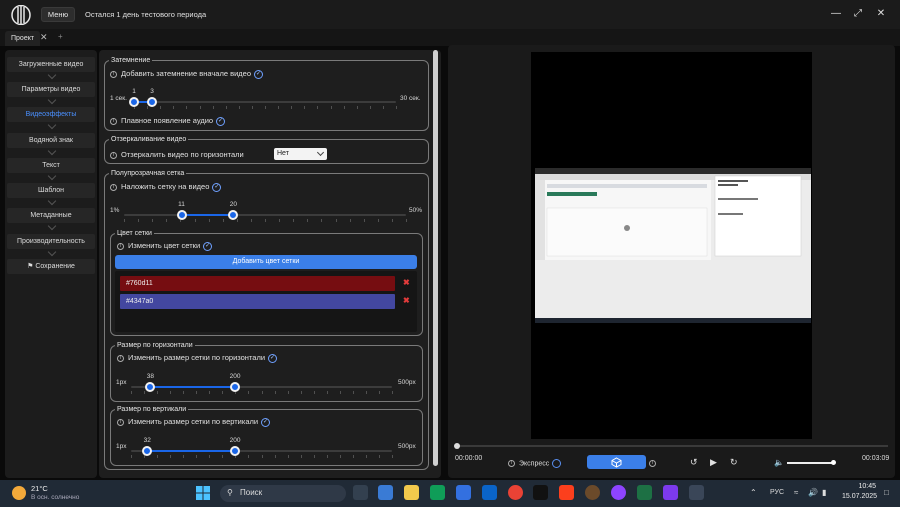 This screenshot has width=900, height=507. I want to click on sidebar-item-video-effects: Видеоэффекты, so click(51, 114).